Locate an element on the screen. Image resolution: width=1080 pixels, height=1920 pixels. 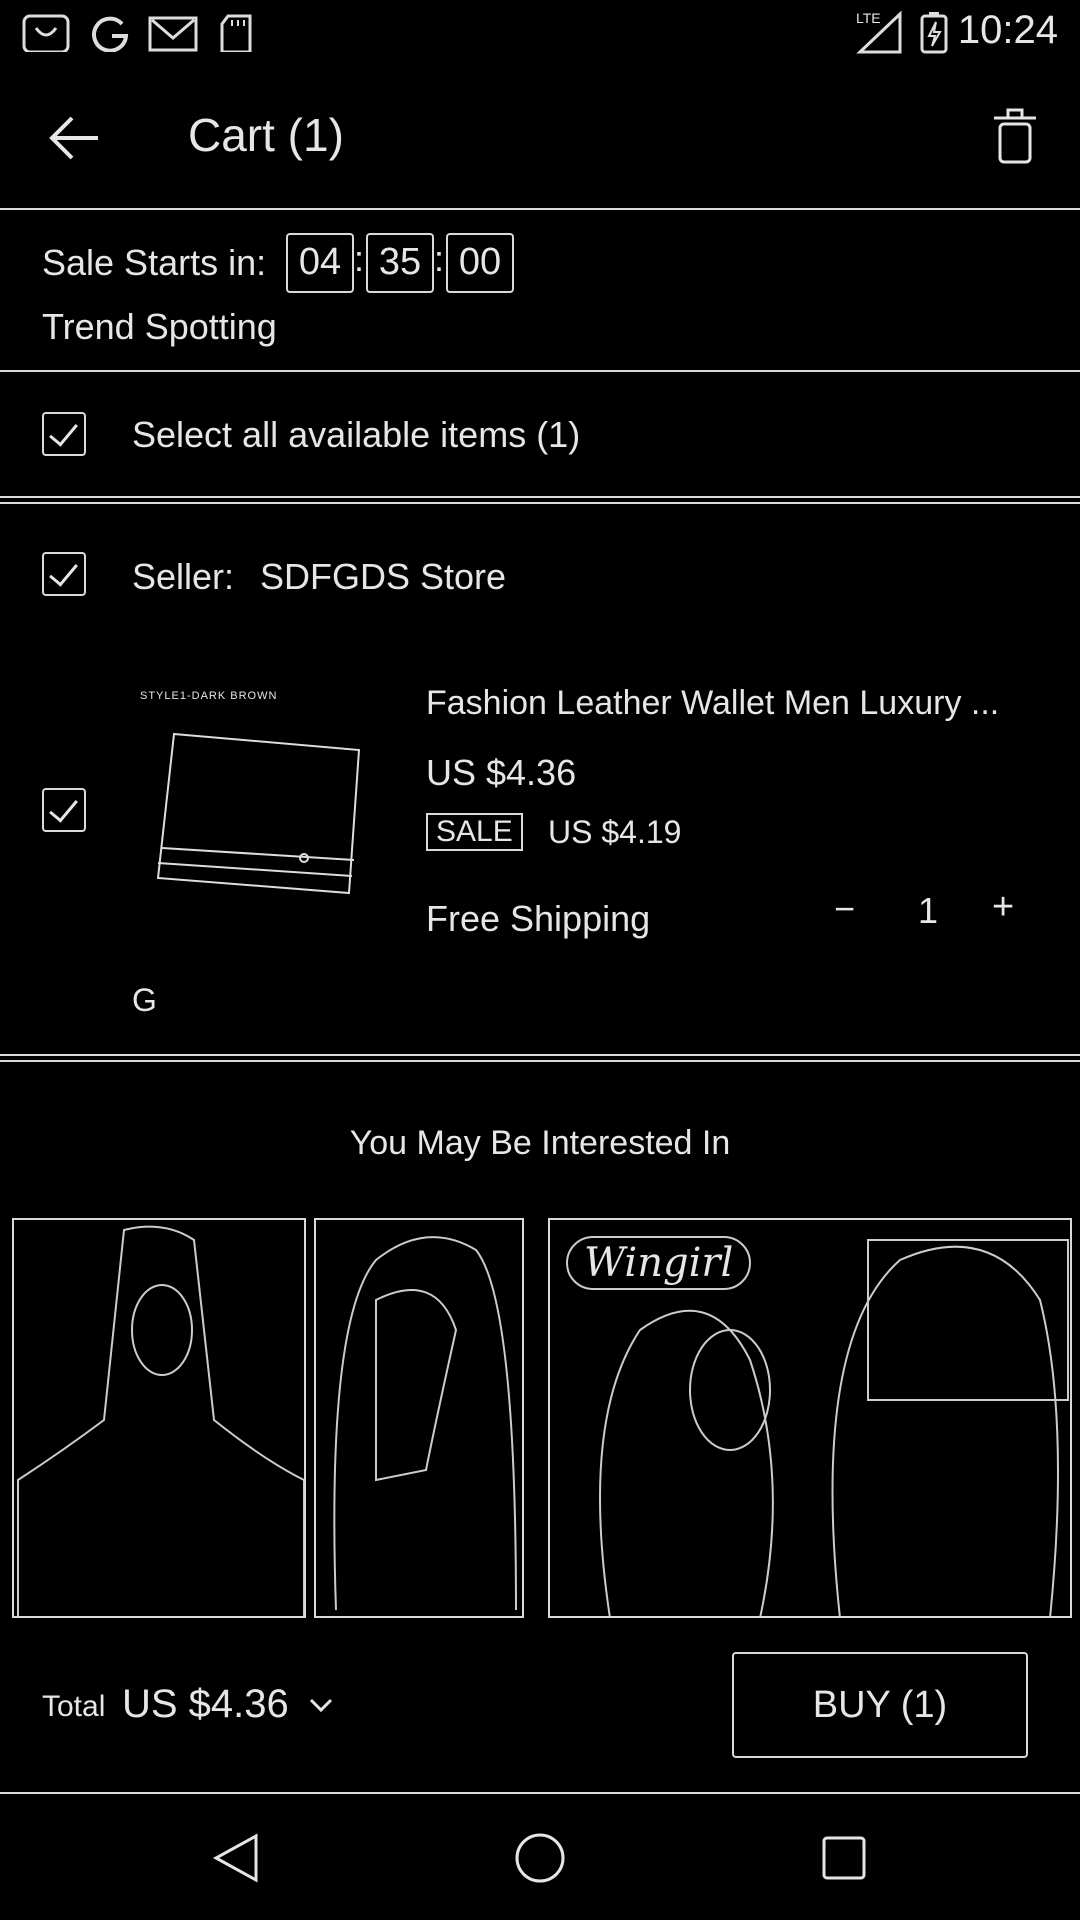
item-variant: G is located at coordinates (144, 1000).